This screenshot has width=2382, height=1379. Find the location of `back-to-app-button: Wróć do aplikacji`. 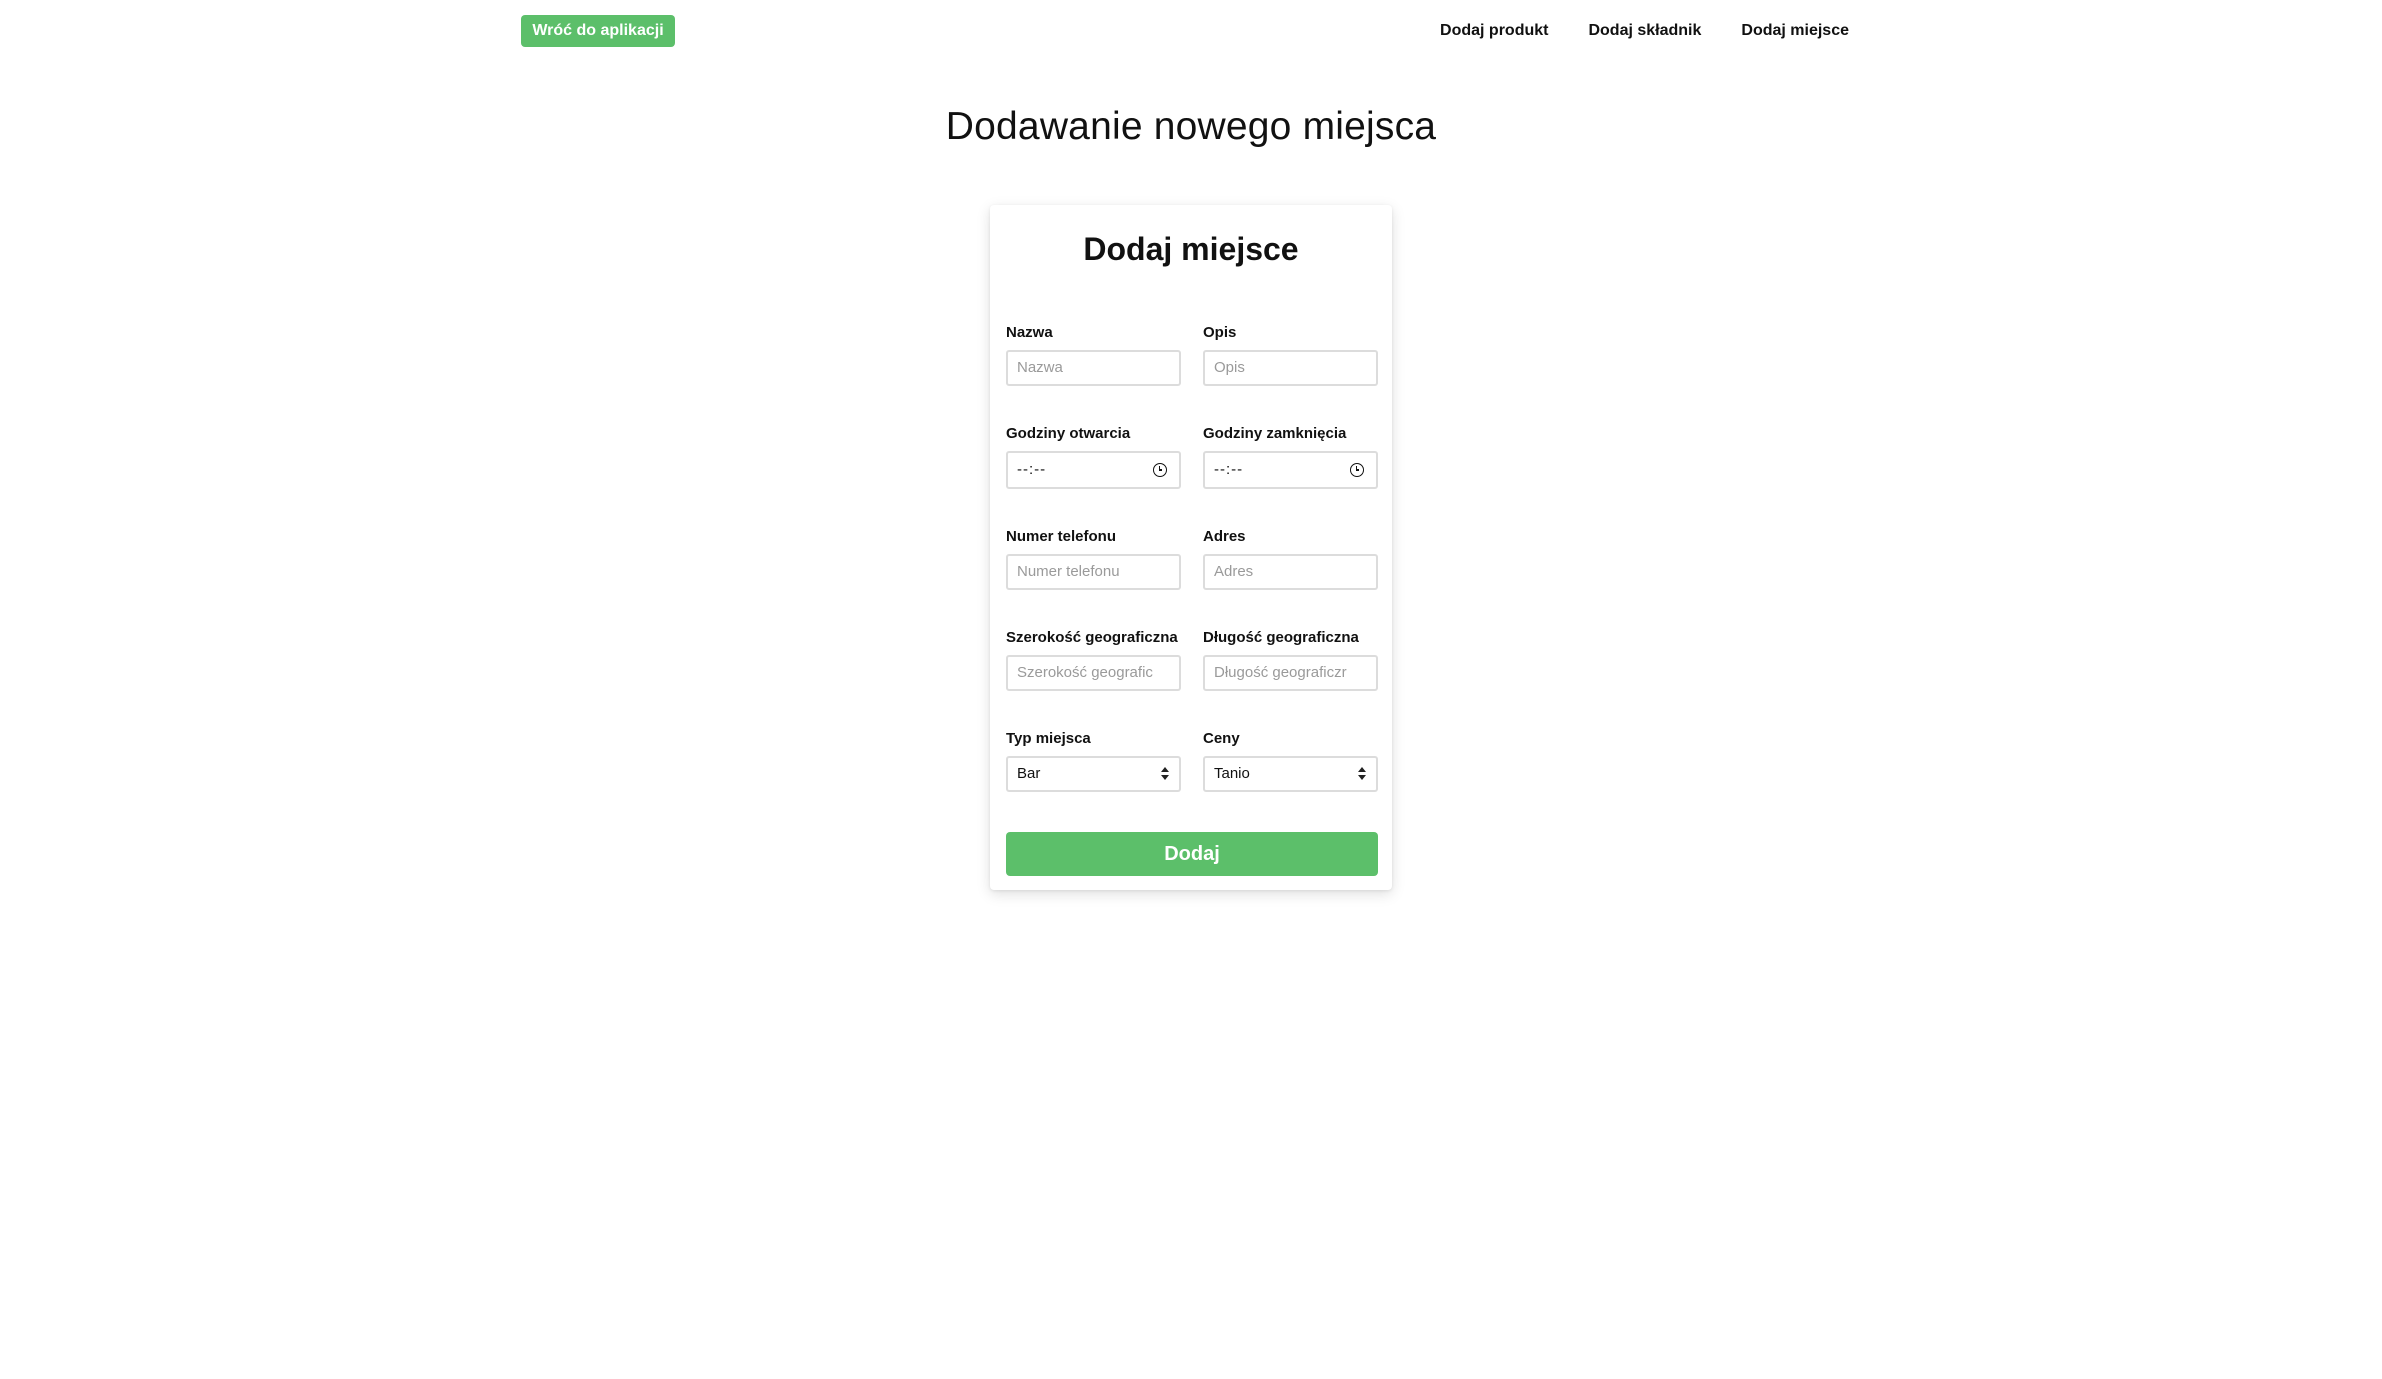

back-to-app-button: Wróć do aplikacji is located at coordinates (598, 31).